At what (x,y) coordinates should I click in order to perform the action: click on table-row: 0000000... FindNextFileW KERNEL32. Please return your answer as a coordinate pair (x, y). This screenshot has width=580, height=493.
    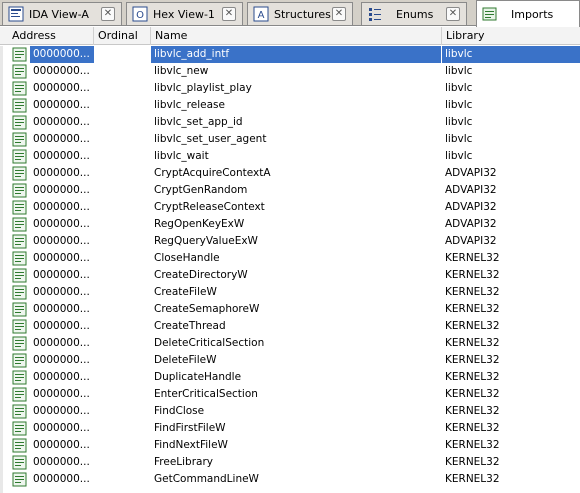
    Looking at the image, I should click on (290, 445).